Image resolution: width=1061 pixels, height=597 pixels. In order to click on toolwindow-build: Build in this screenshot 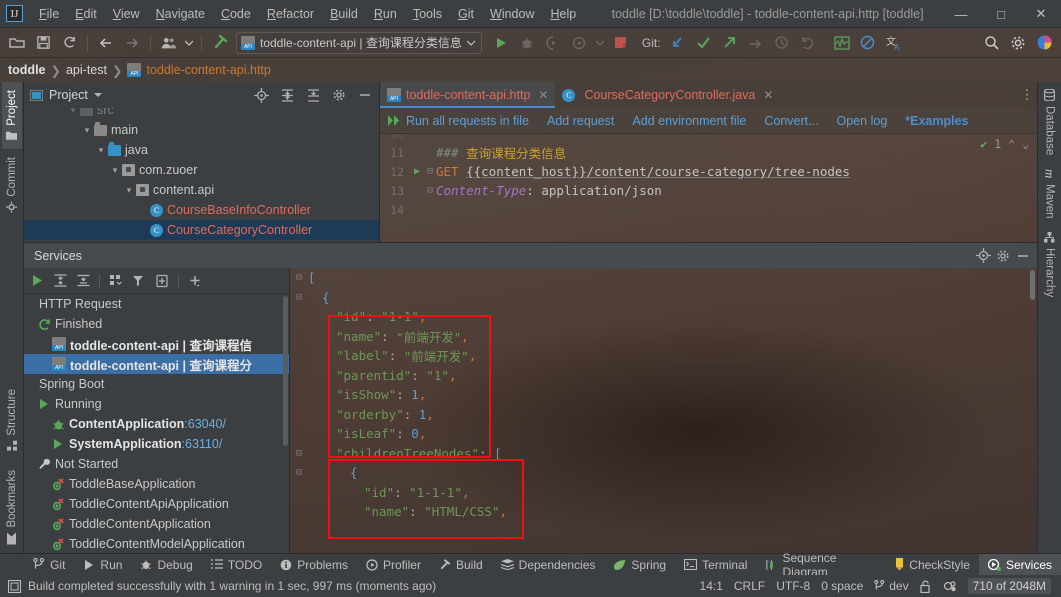, I will do `click(461, 565)`.